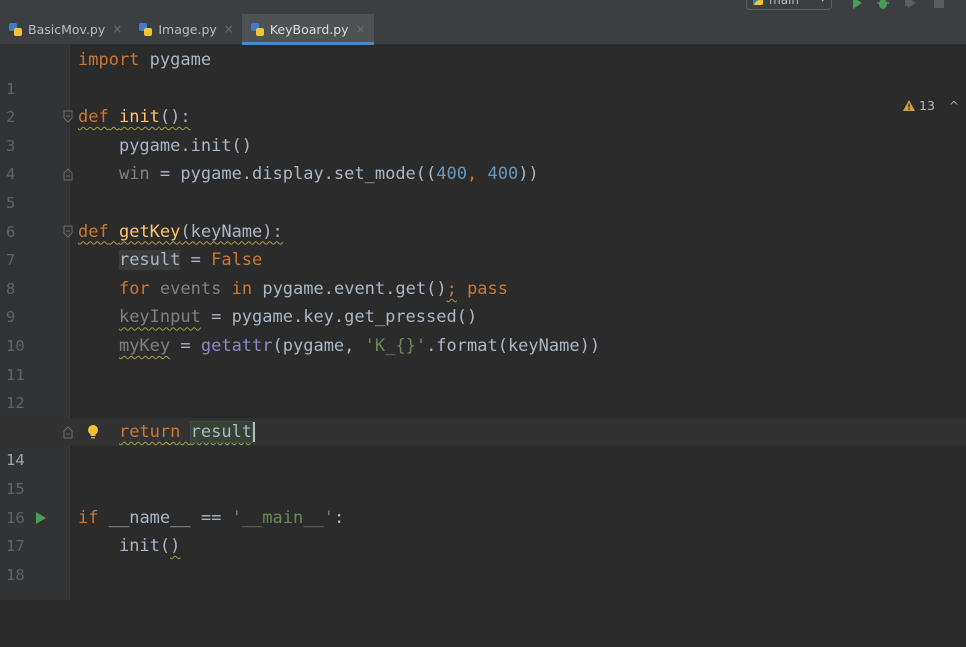 The image size is (966, 647). I want to click on builtin-function: getattr, so click(236, 346).